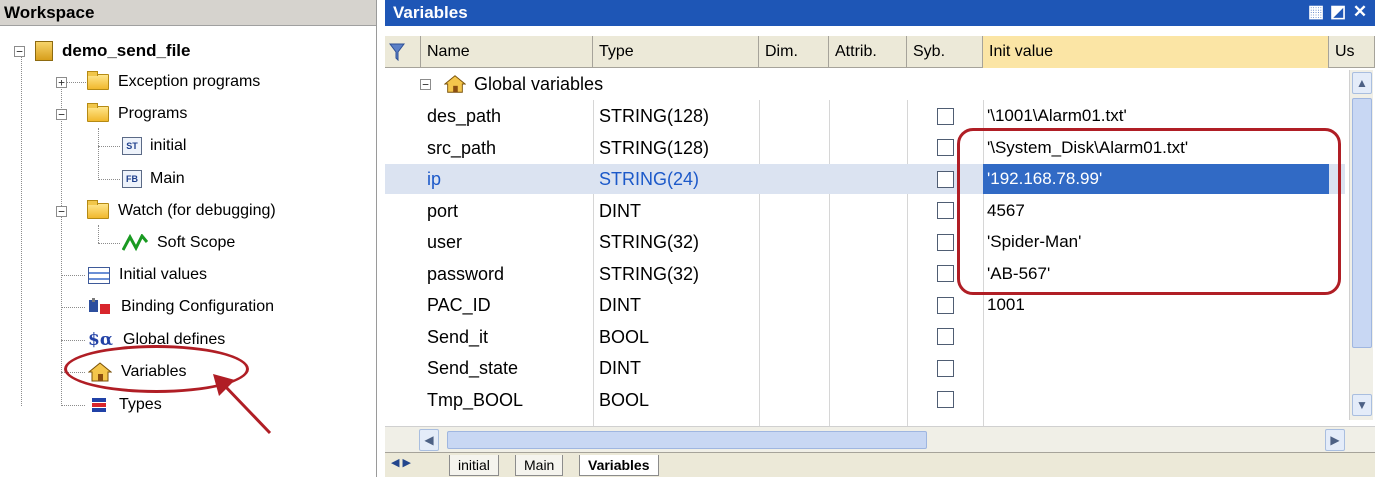 The height and width of the screenshot is (477, 1375). I want to click on variable-name: user, so click(507, 242).